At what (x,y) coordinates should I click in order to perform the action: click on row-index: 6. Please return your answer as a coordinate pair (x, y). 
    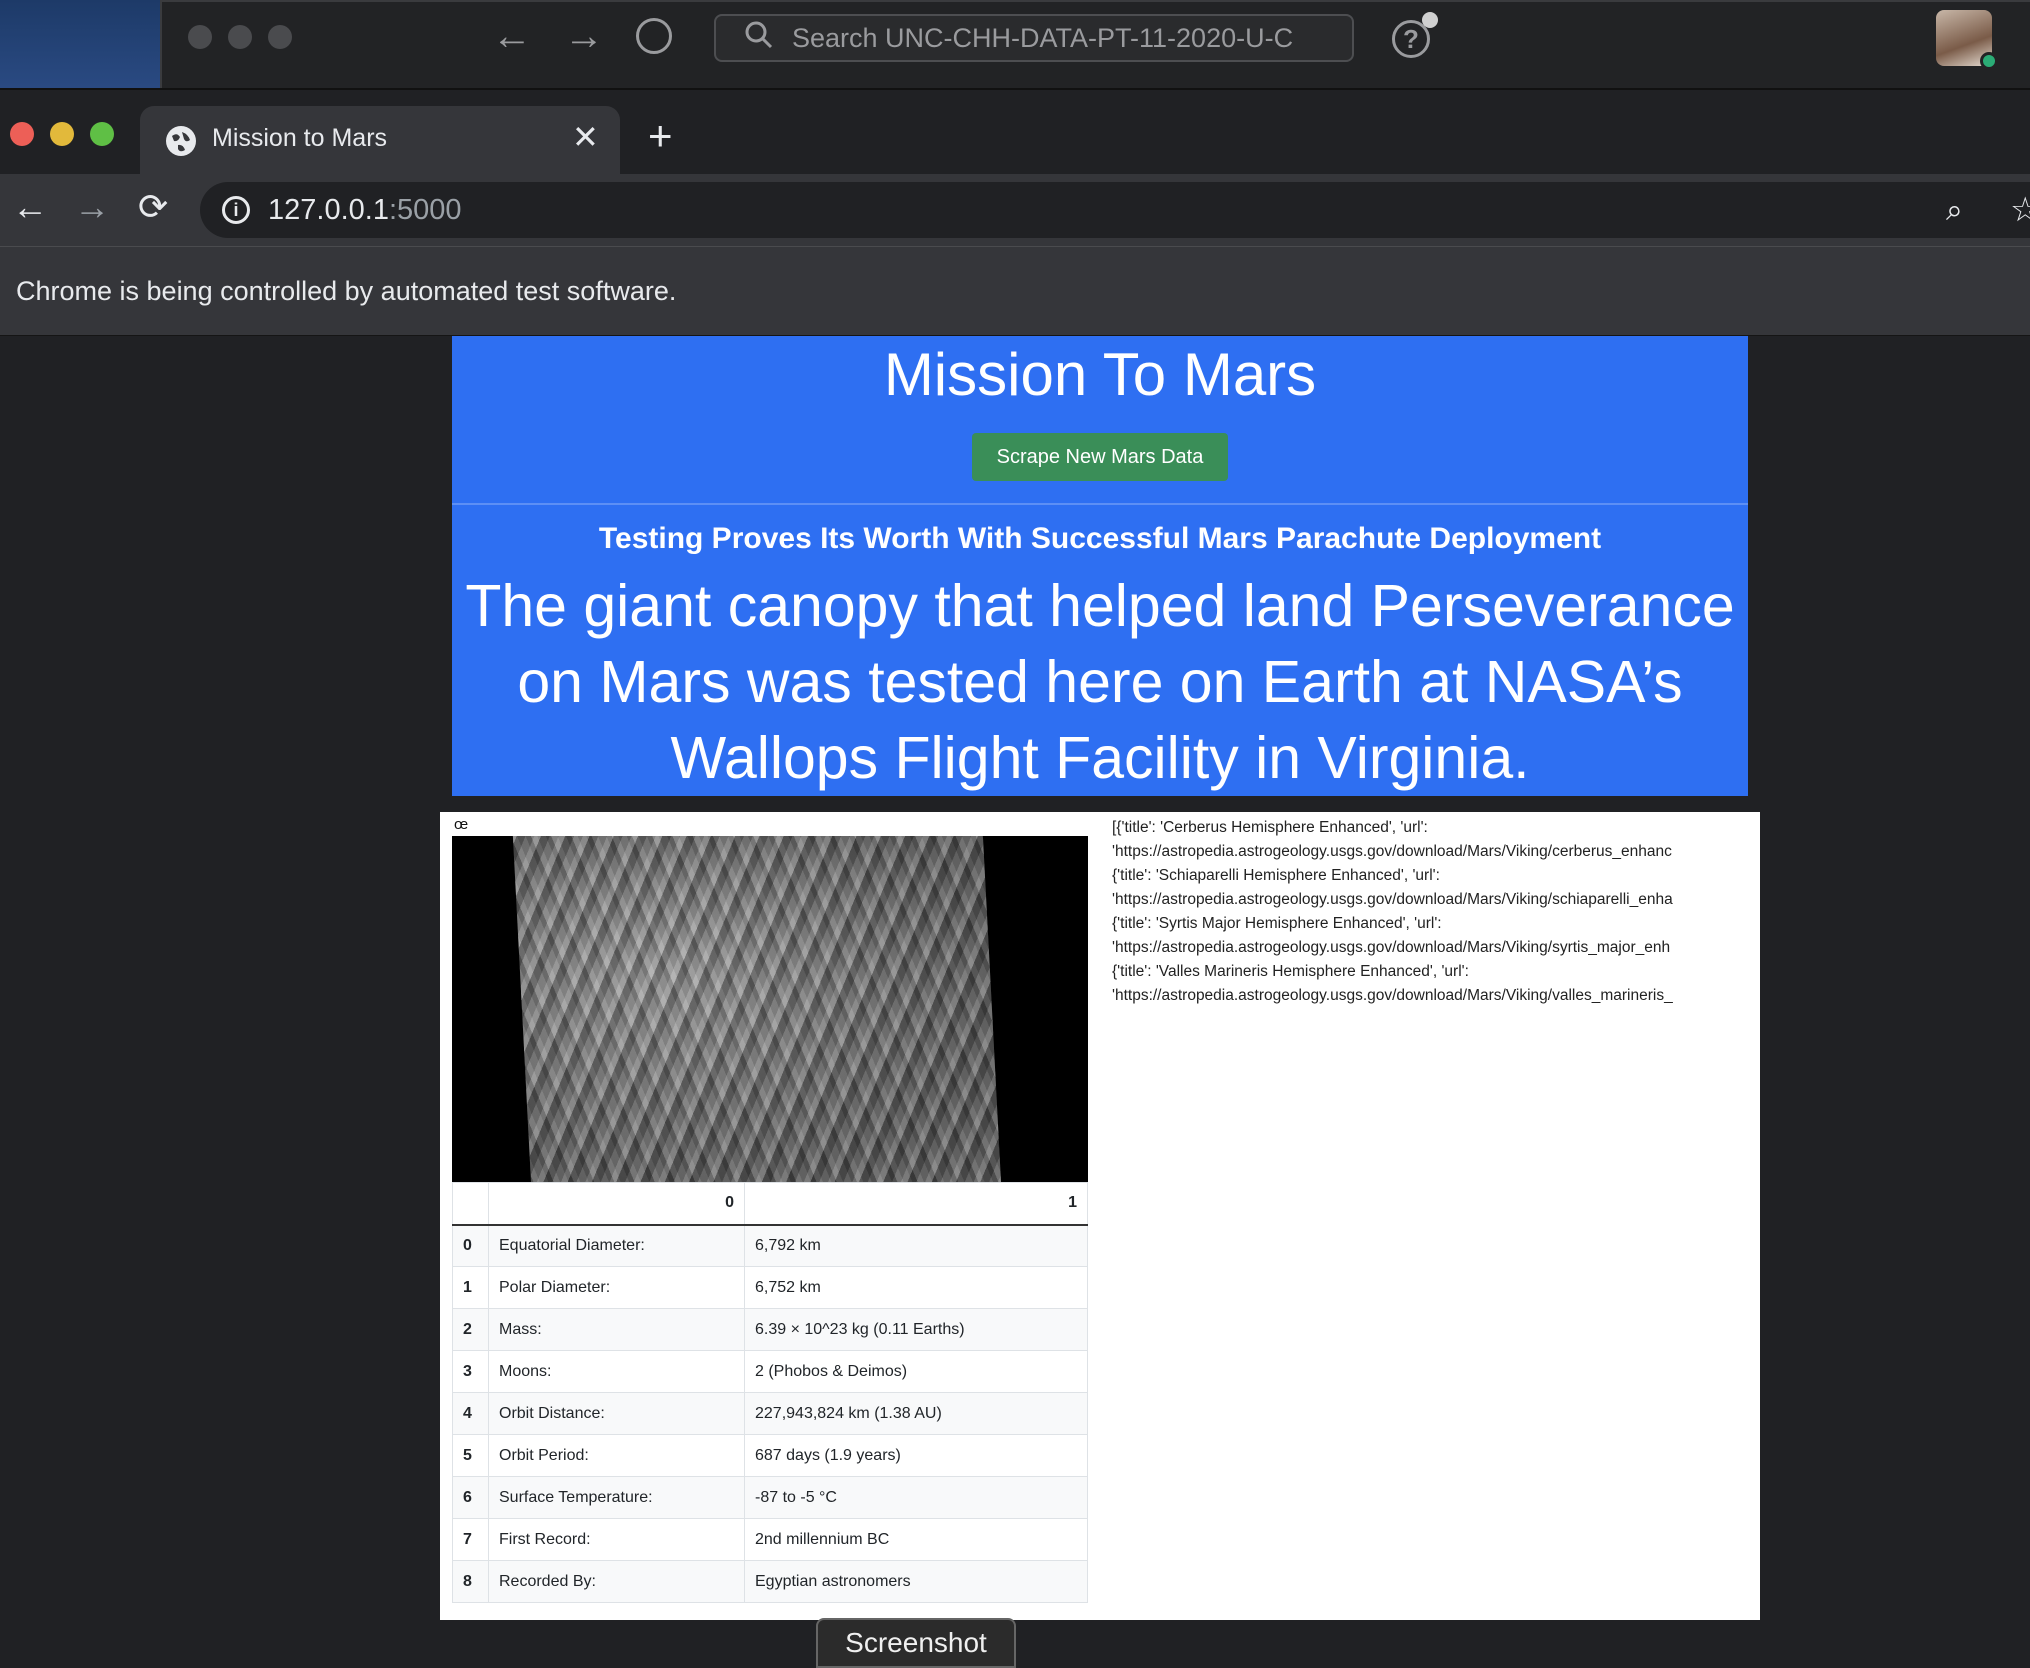
    Looking at the image, I should click on (470, 1497).